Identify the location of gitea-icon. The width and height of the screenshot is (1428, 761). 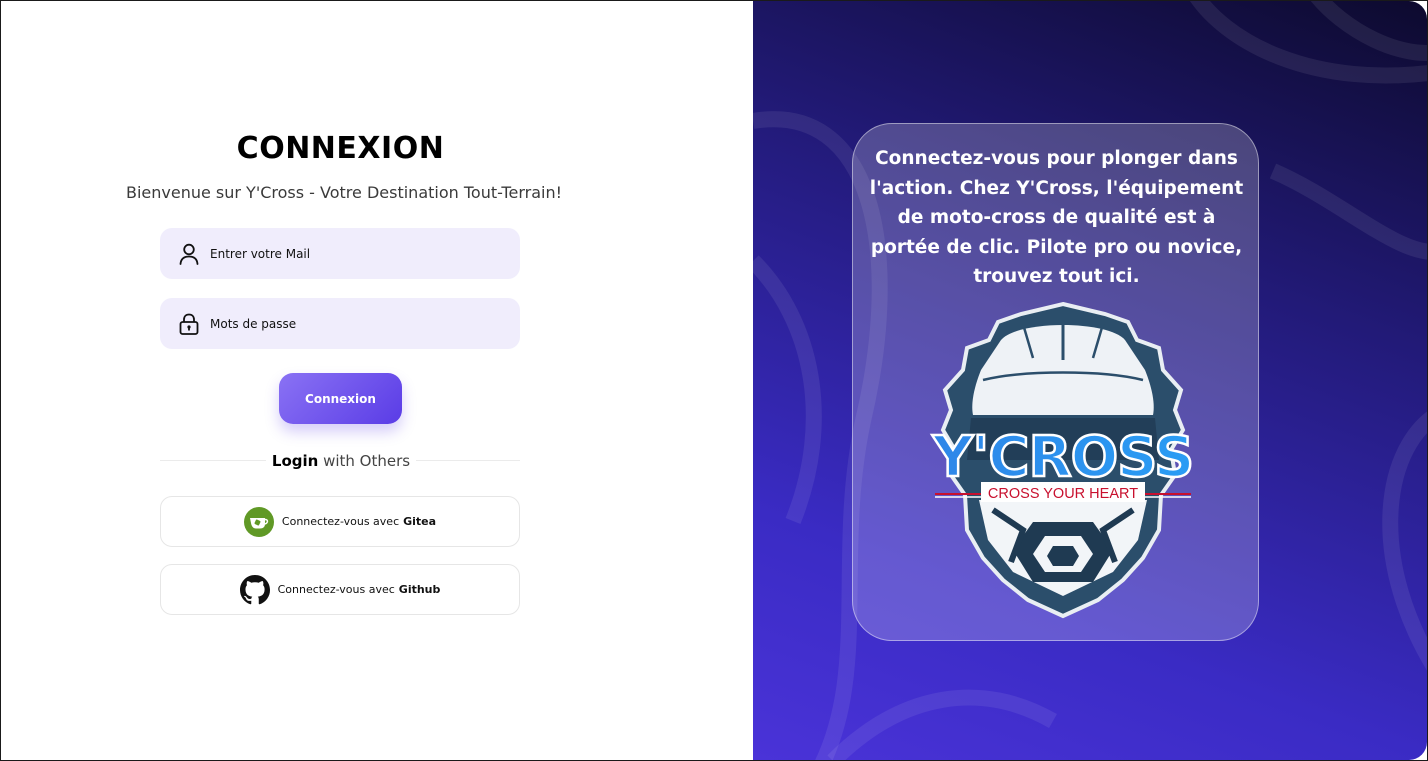
(258, 521).